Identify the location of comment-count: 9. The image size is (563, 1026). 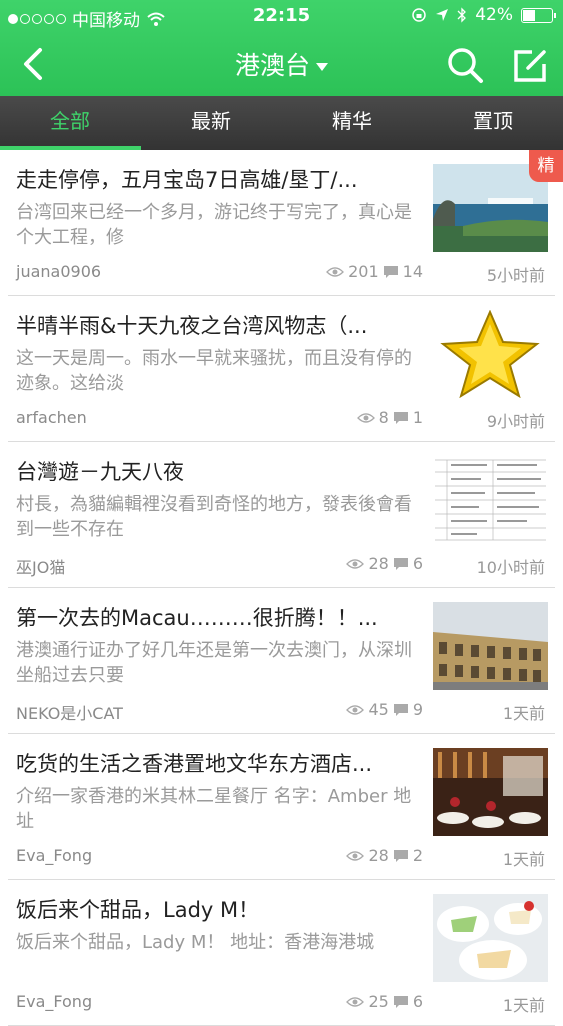
(417, 709).